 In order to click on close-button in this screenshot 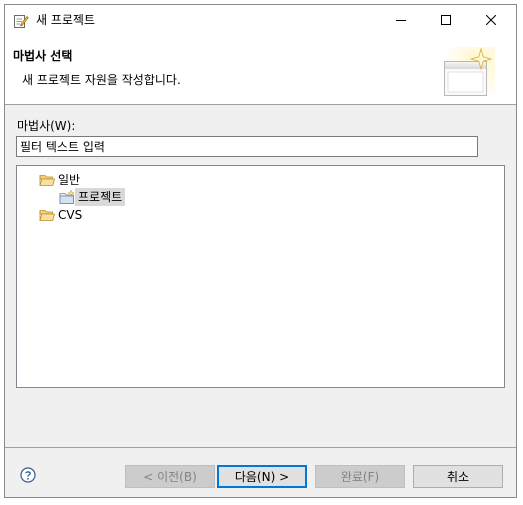, I will do `click(490, 20)`.